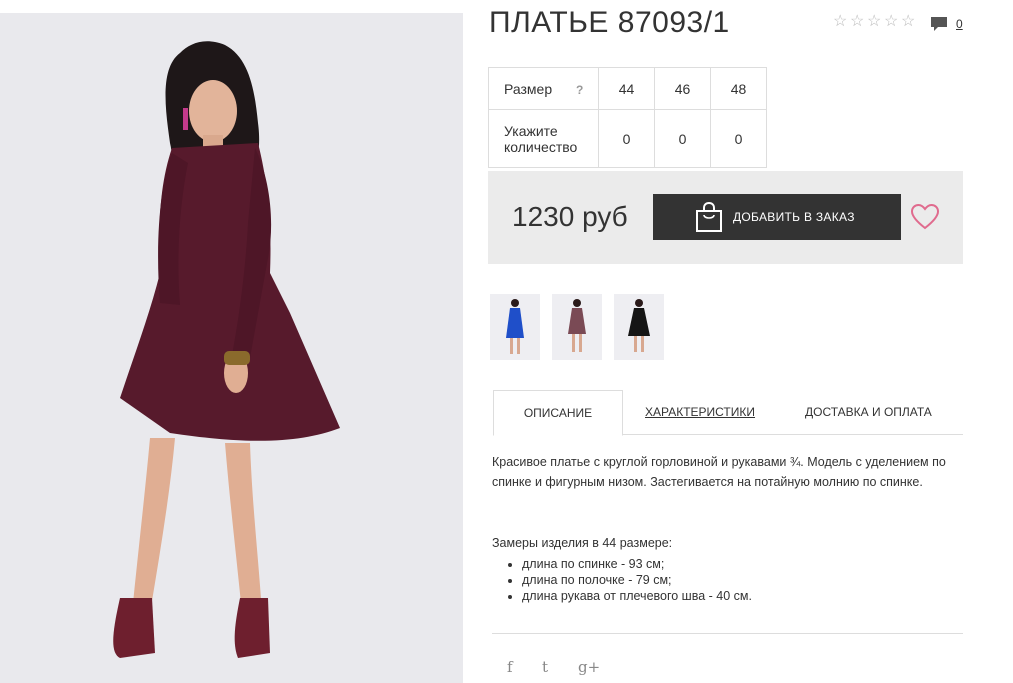  Describe the element at coordinates (709, 217) in the screenshot. I see `shopping-bag-icon` at that location.